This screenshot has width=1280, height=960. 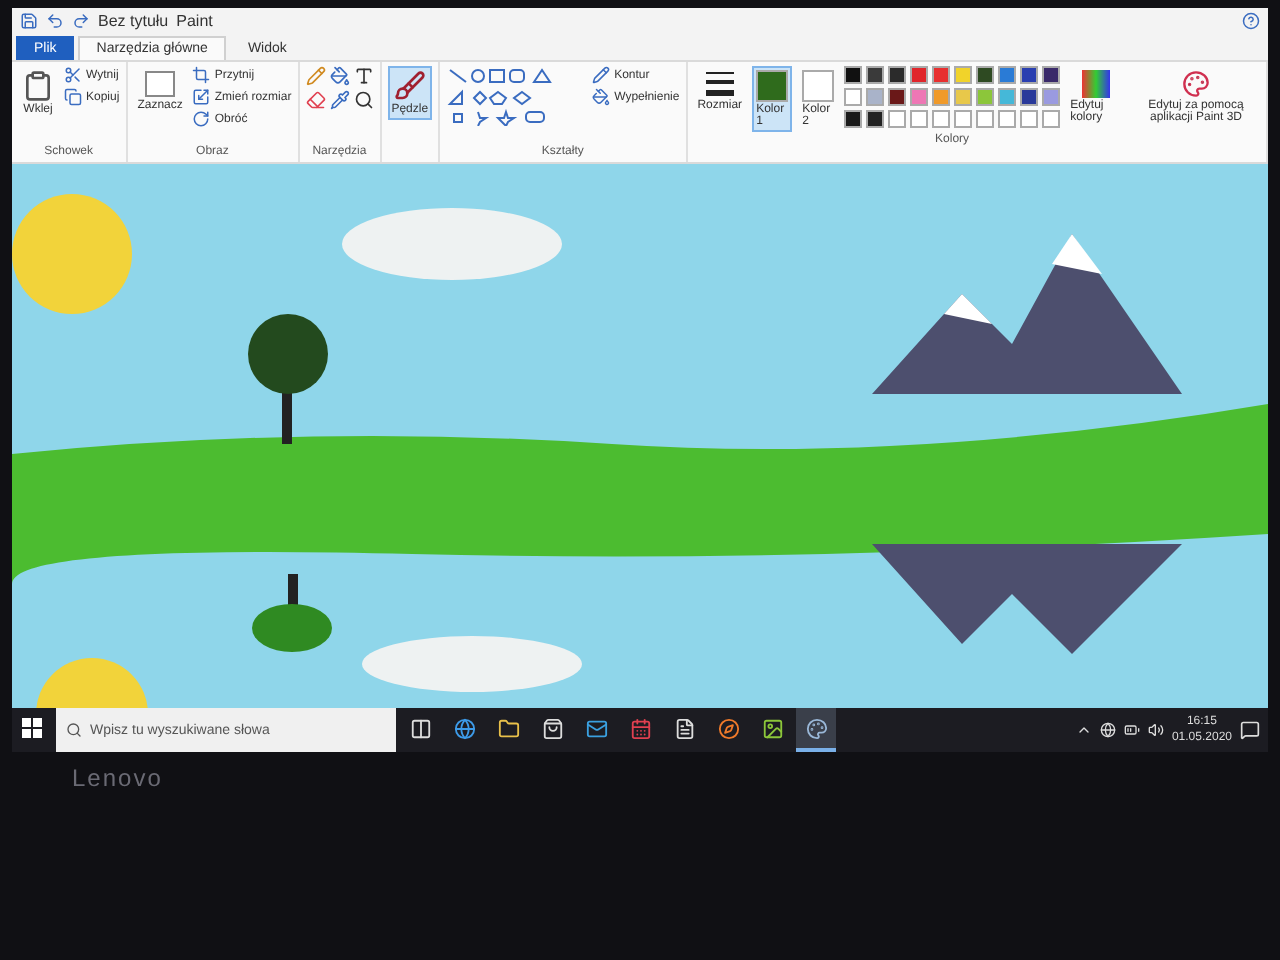 I want to click on compass-icon, so click(x=728, y=728).